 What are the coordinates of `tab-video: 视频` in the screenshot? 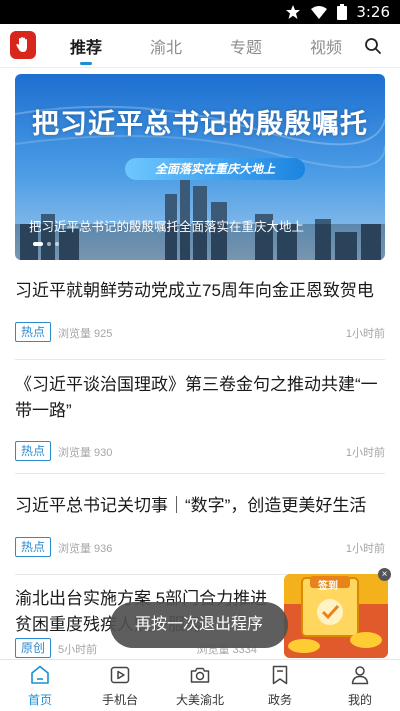 It's located at (326, 46).